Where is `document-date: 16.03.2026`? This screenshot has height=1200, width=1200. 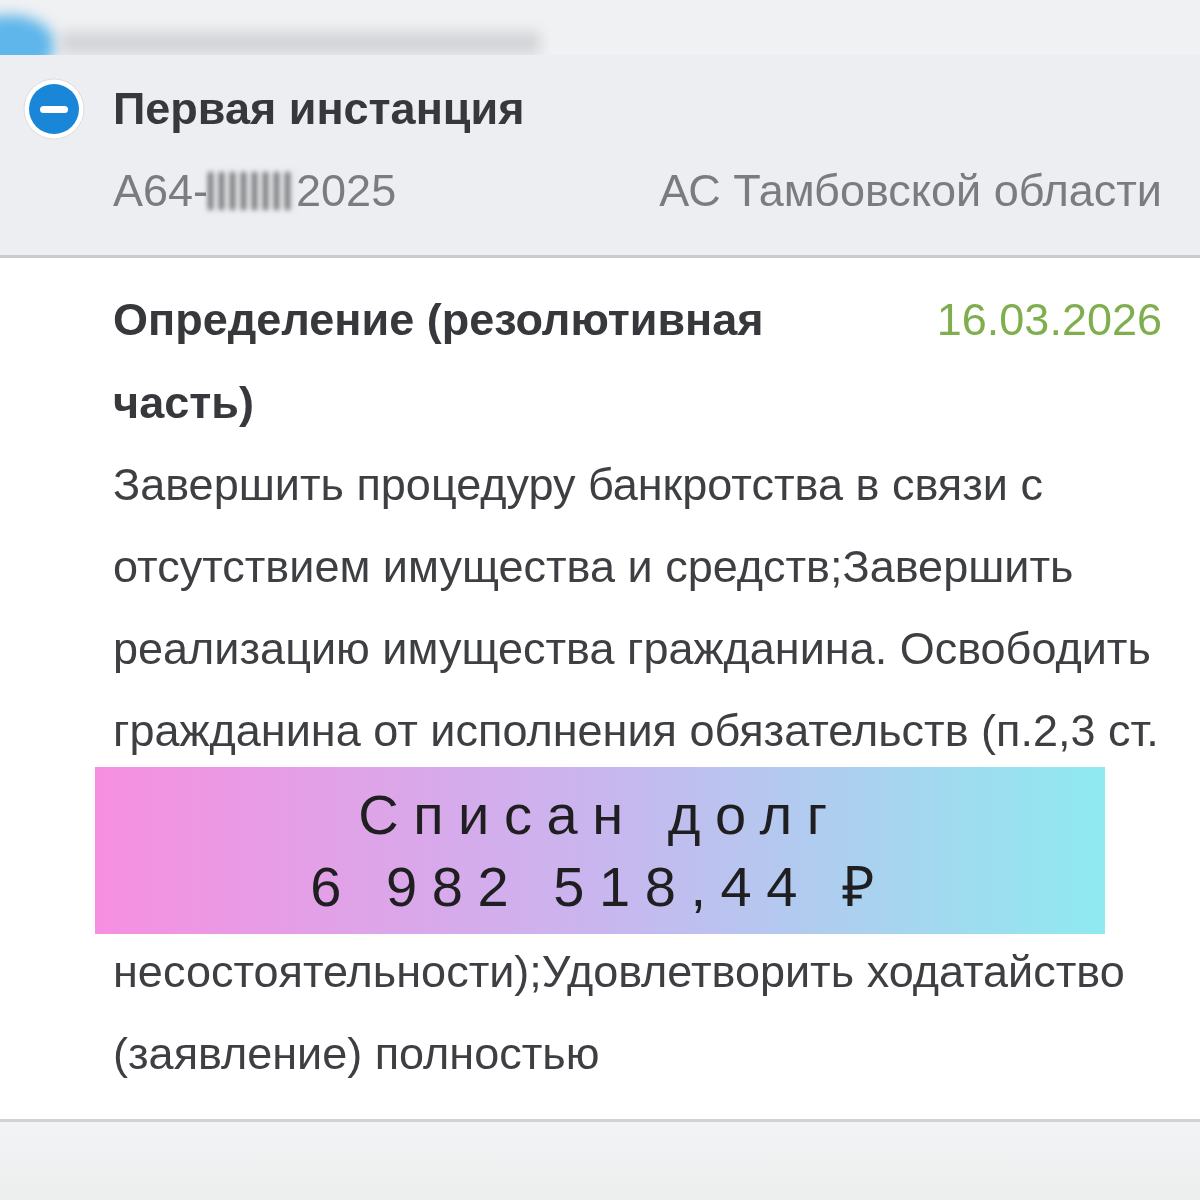 document-date: 16.03.2026 is located at coordinates (1049, 320).